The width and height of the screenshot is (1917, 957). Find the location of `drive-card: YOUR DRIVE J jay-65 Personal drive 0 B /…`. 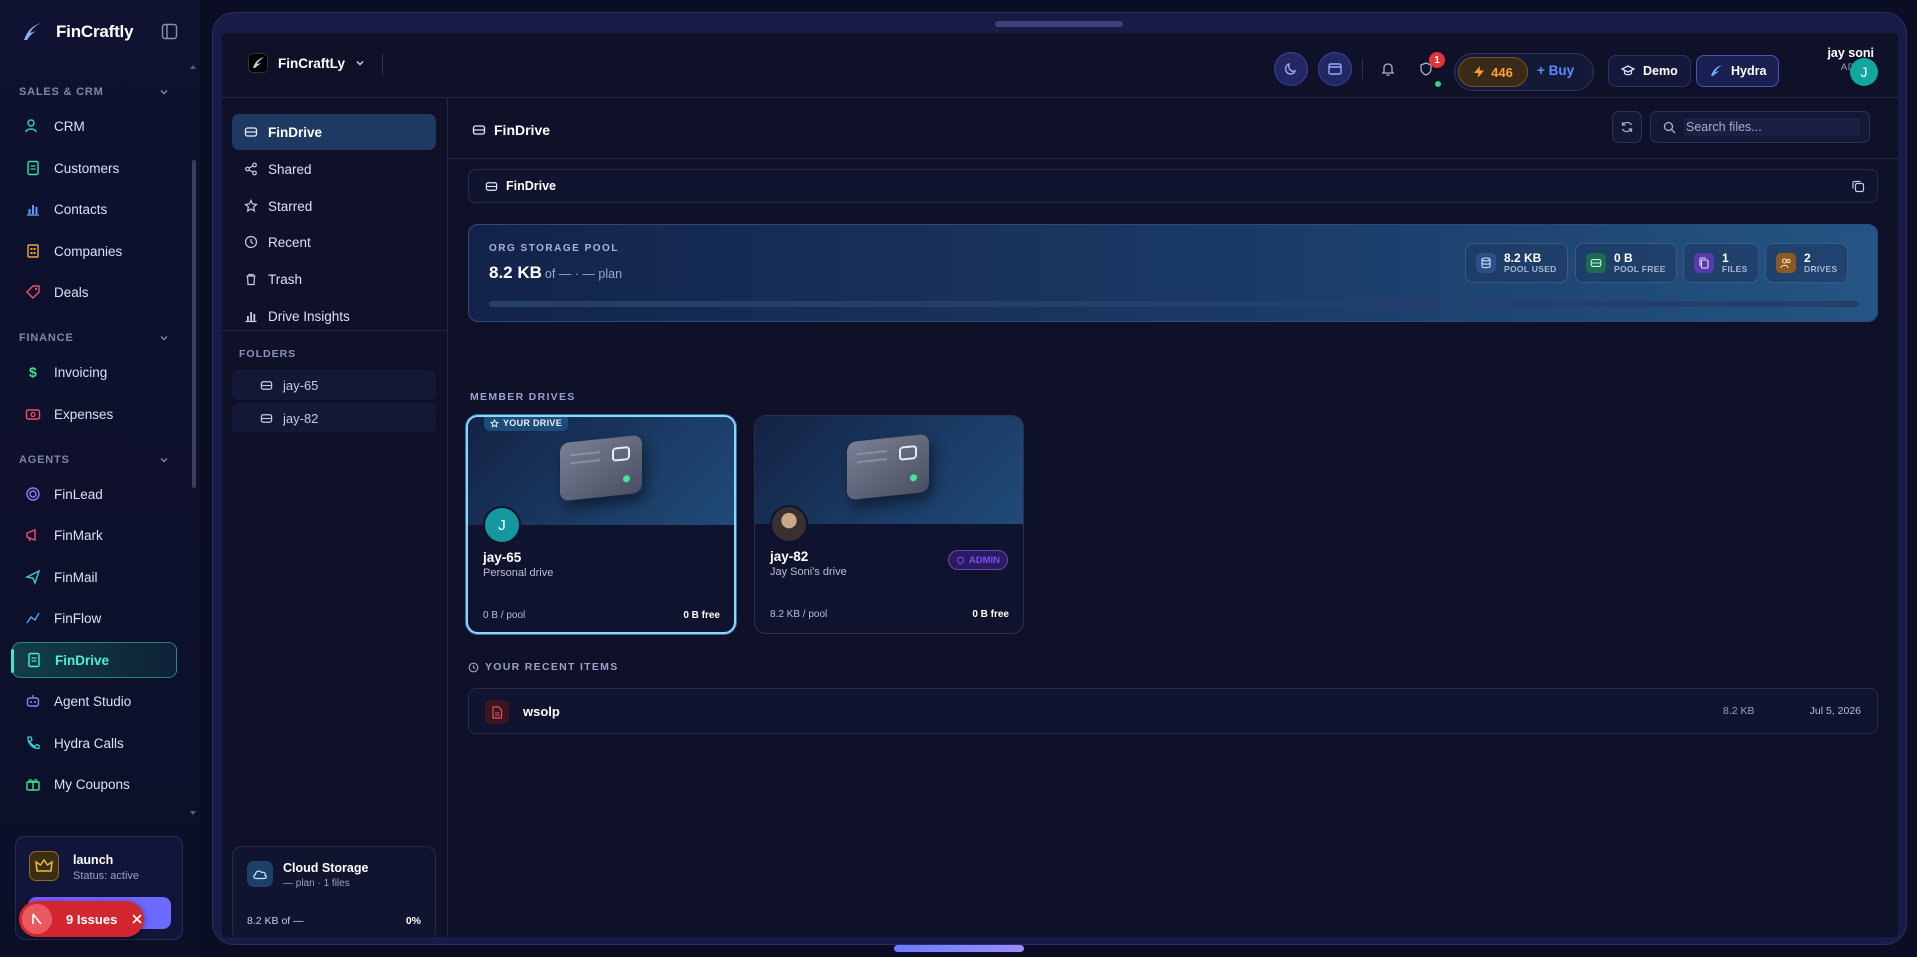

drive-card: YOUR DRIVE J jay-65 Personal drive 0 B /… is located at coordinates (601, 524).